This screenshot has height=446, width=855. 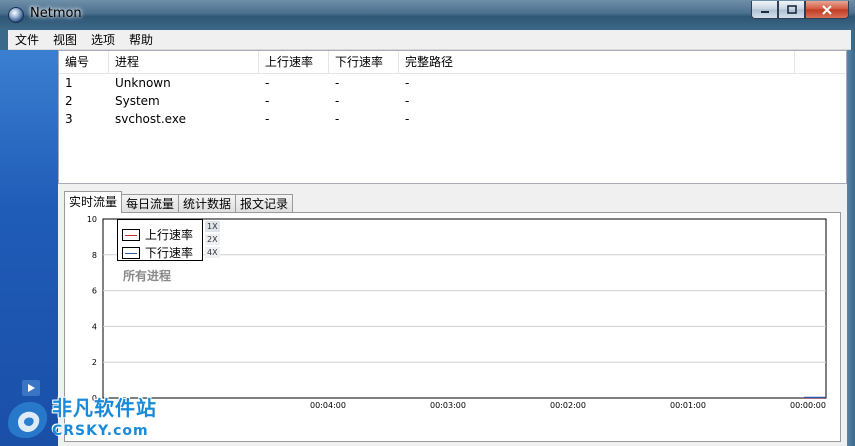 I want to click on tab-realtime-traffic: 实时流量, so click(x=93, y=202).